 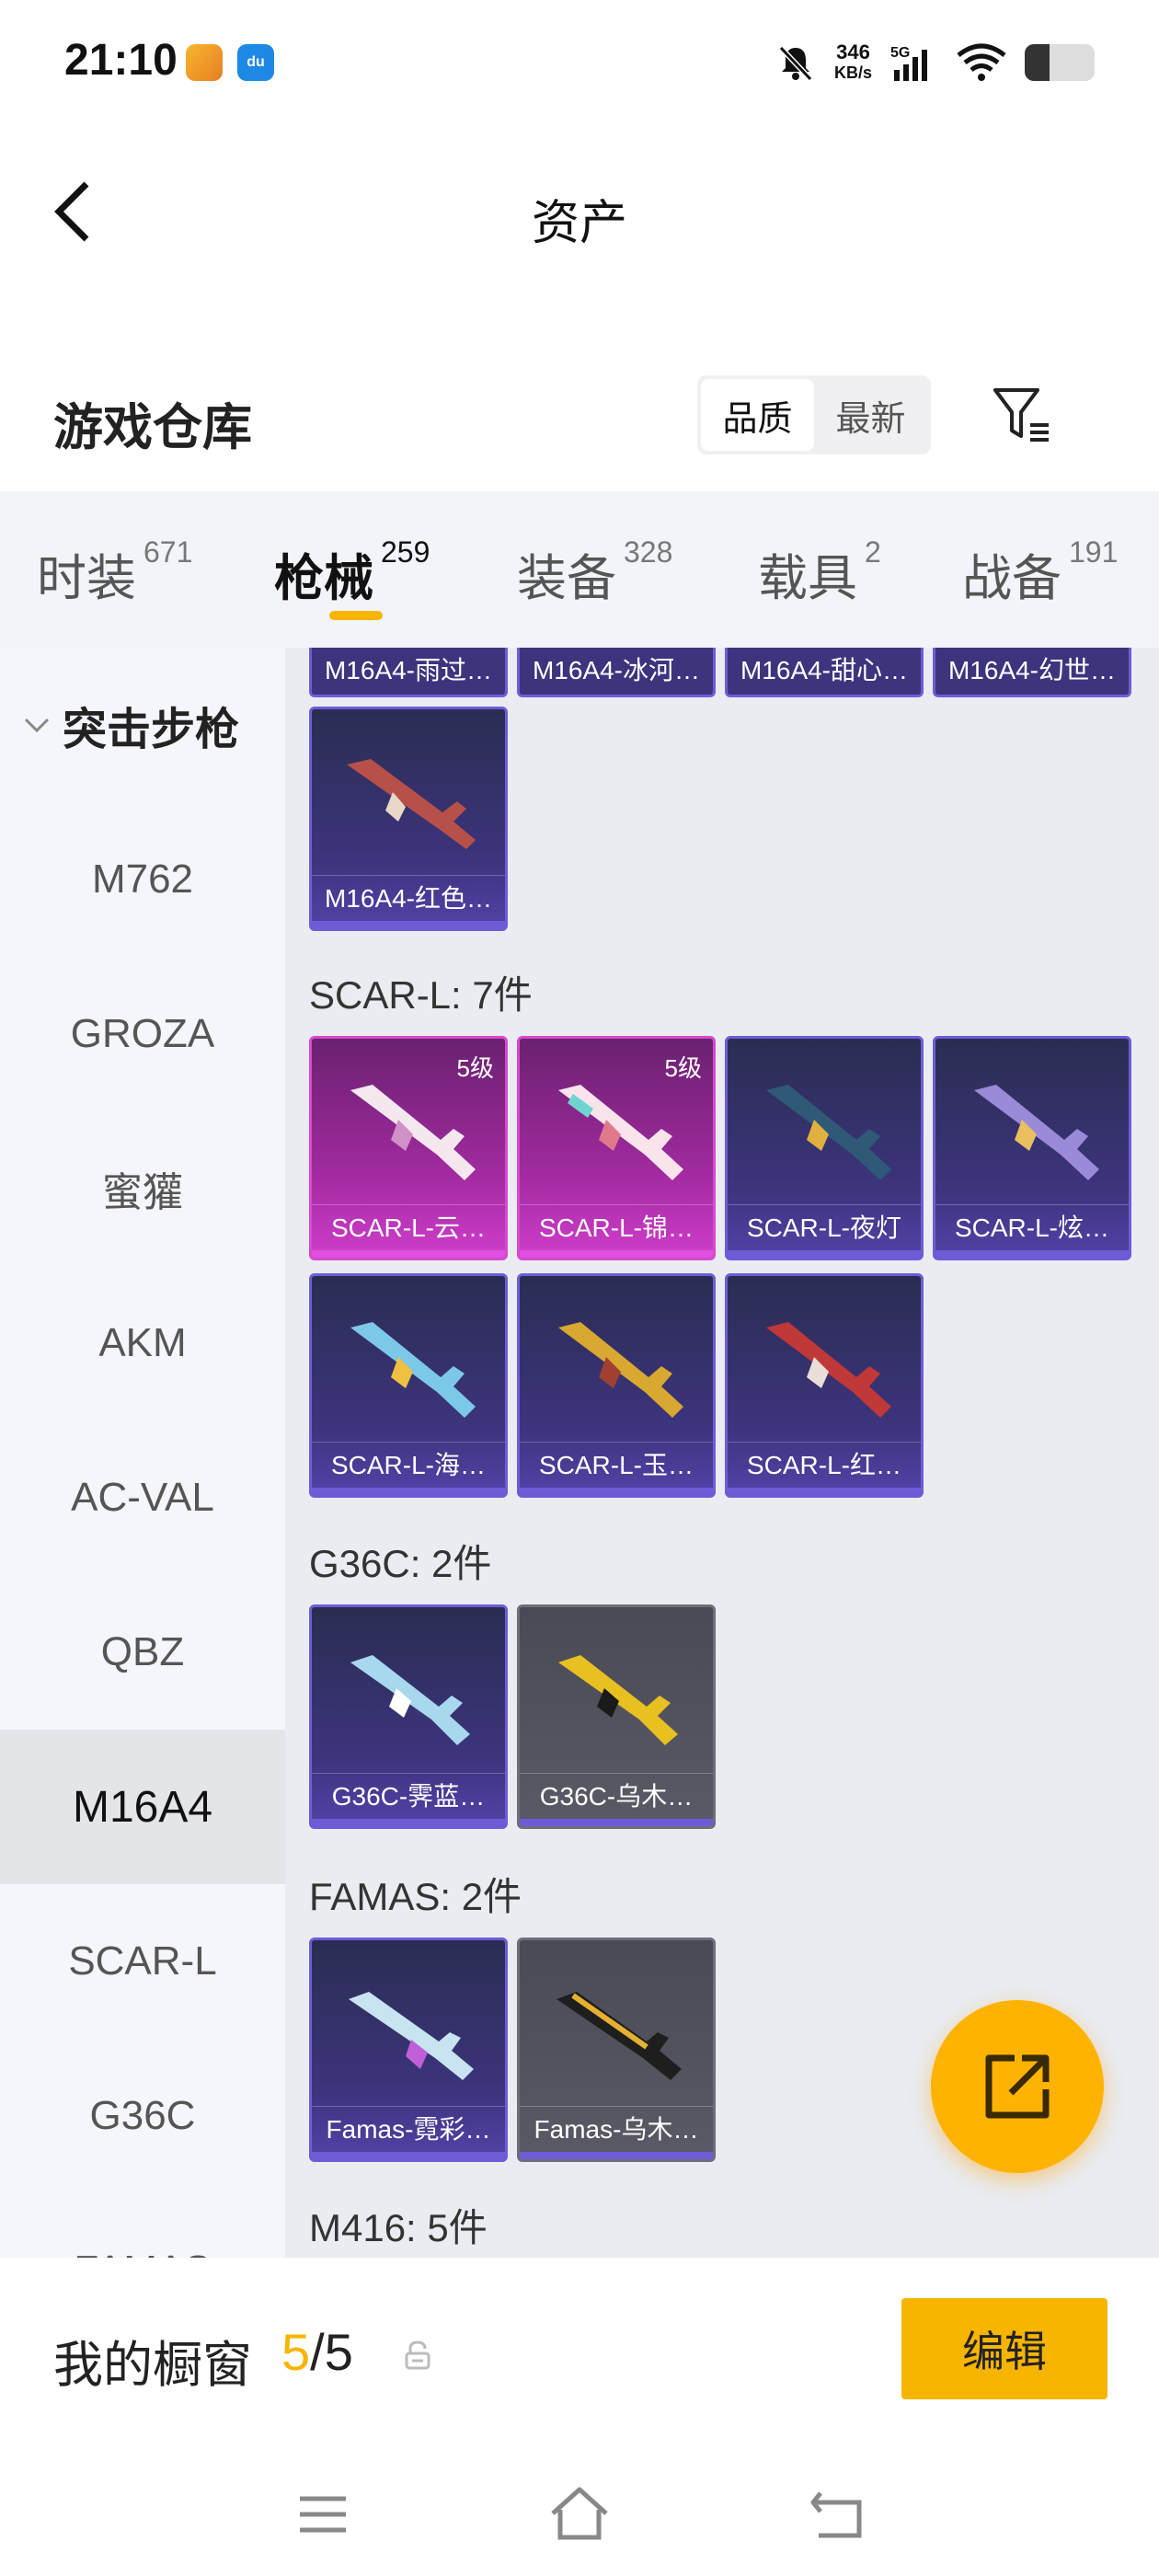 What do you see at coordinates (37, 725) in the screenshot?
I see `chevron-down-icon` at bounding box center [37, 725].